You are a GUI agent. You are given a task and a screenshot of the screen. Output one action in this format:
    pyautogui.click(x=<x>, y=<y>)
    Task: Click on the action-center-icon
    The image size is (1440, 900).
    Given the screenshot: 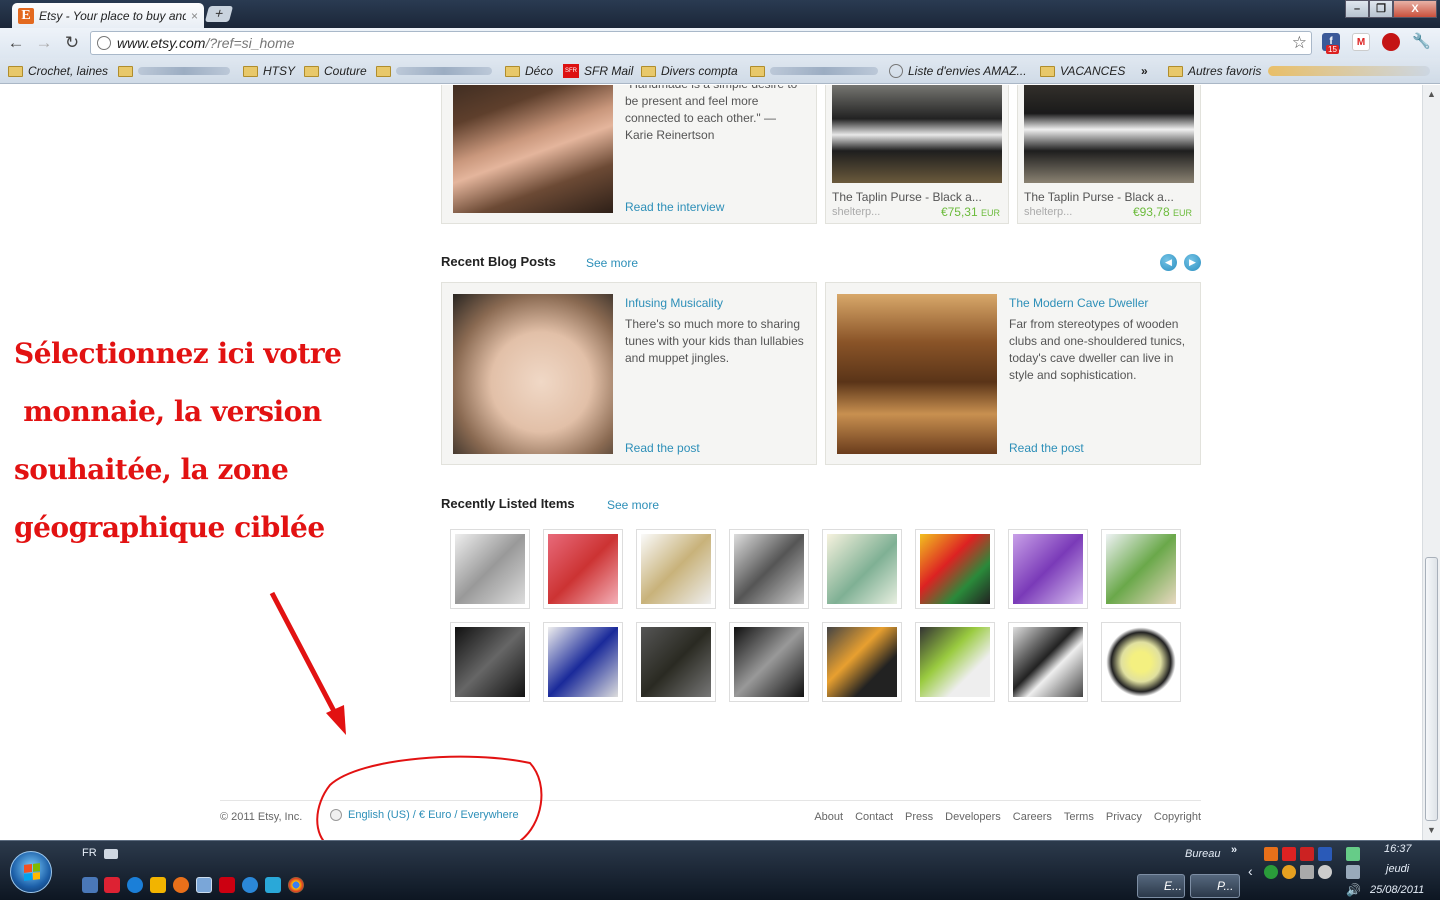 What is the action you would take?
    pyautogui.click(x=1353, y=854)
    